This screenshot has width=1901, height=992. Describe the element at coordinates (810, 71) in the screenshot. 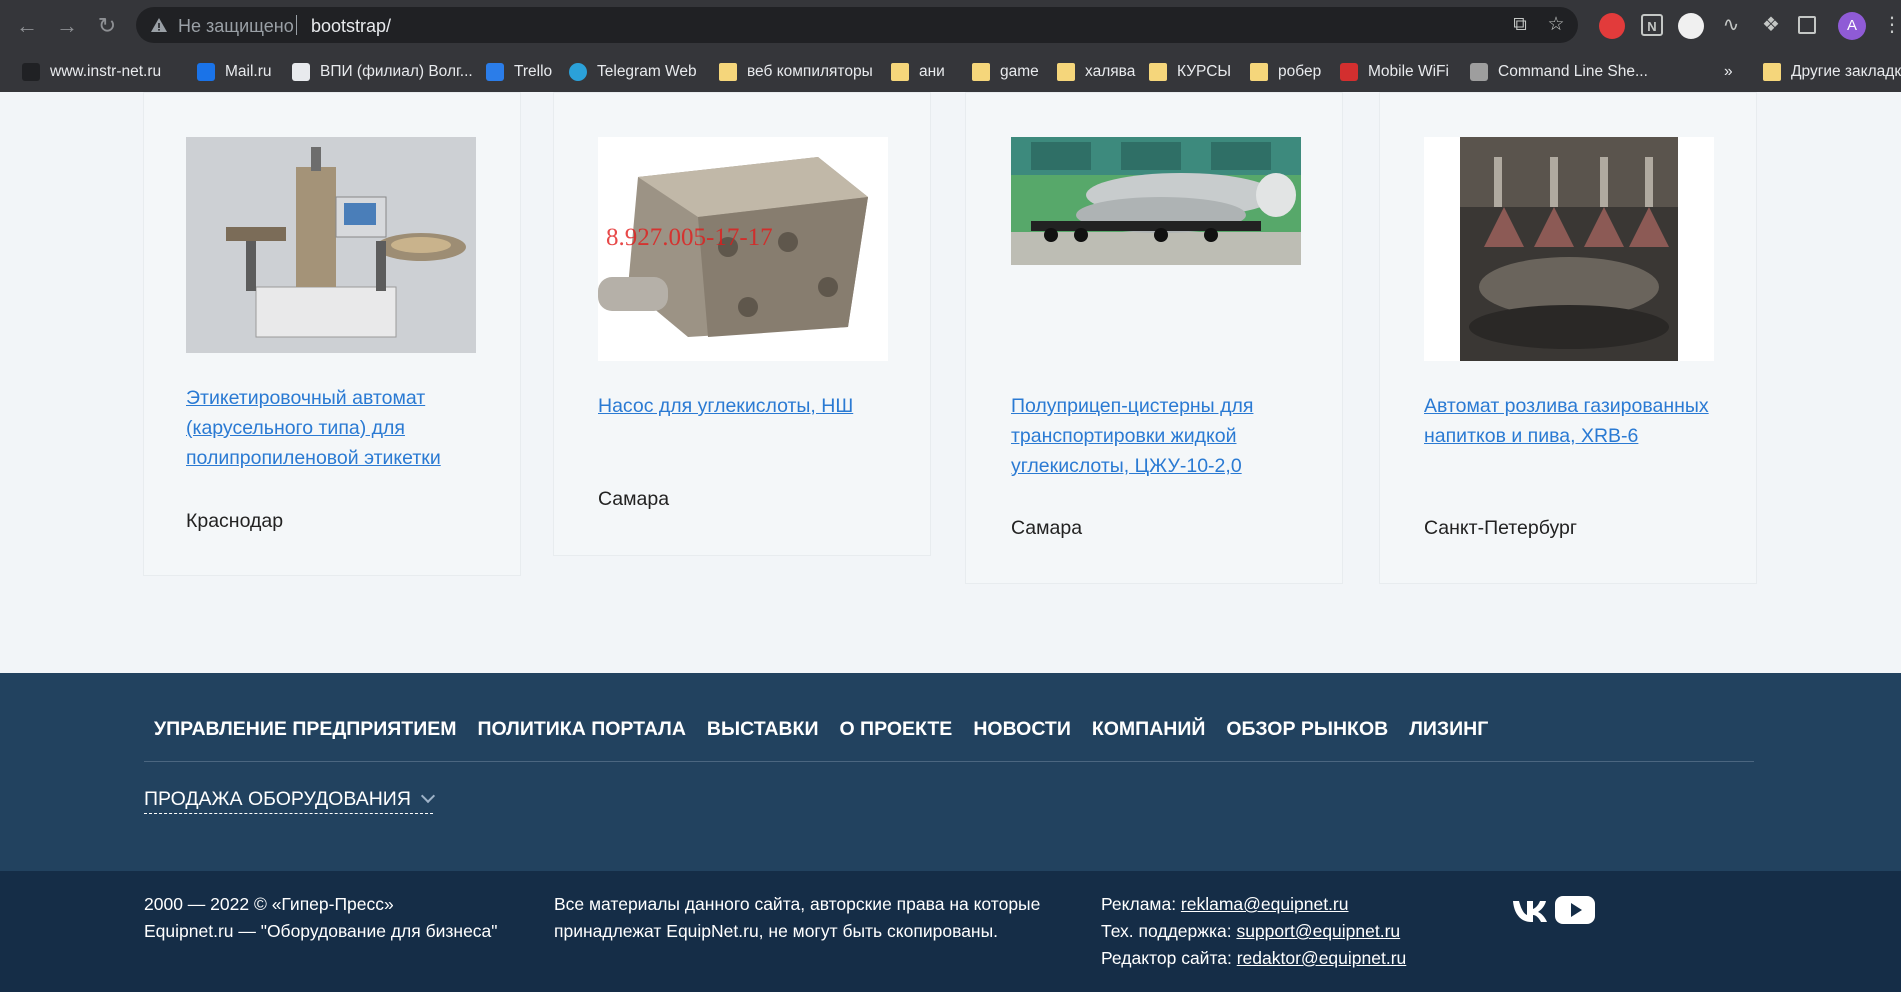

I see `bookmark-label: веб компиляторы` at that location.